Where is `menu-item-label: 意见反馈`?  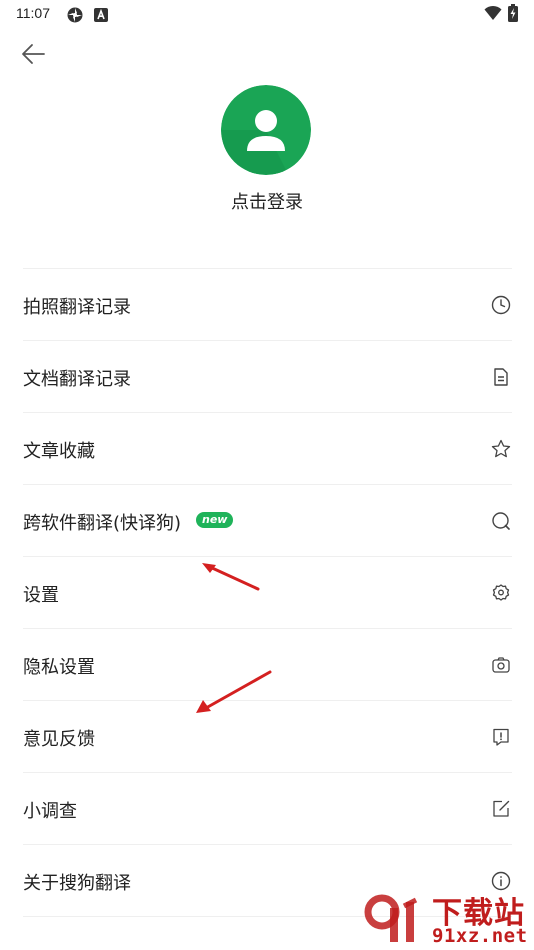
menu-item-label: 意见反馈 is located at coordinates (59, 739).